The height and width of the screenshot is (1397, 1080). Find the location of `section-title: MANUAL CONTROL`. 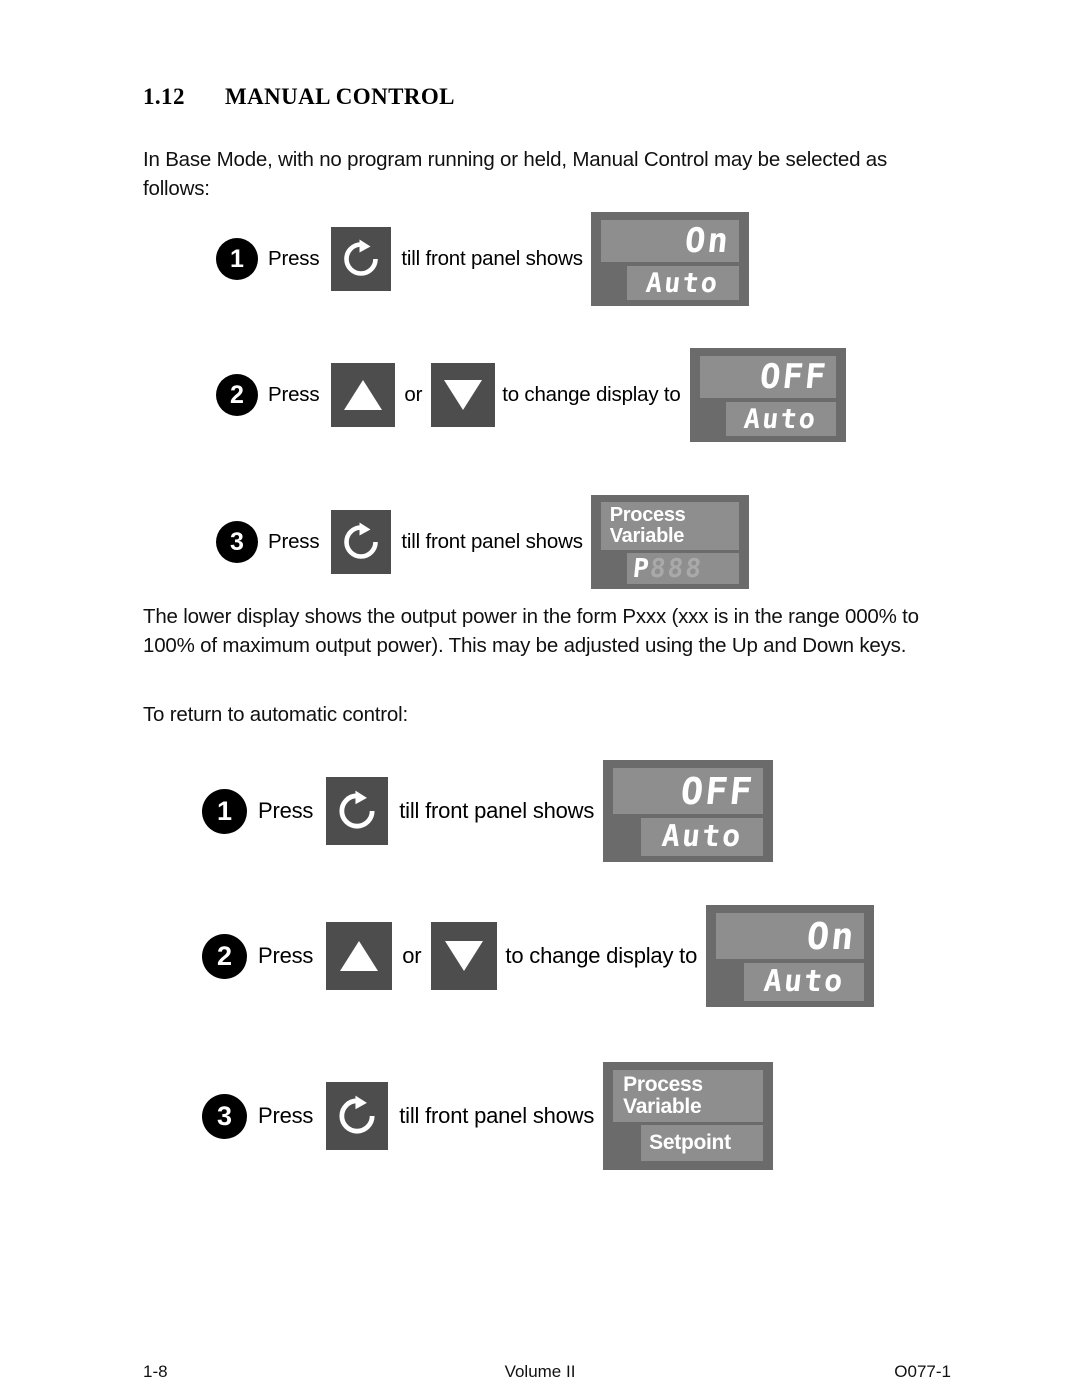

section-title: MANUAL CONTROL is located at coordinates (340, 96).